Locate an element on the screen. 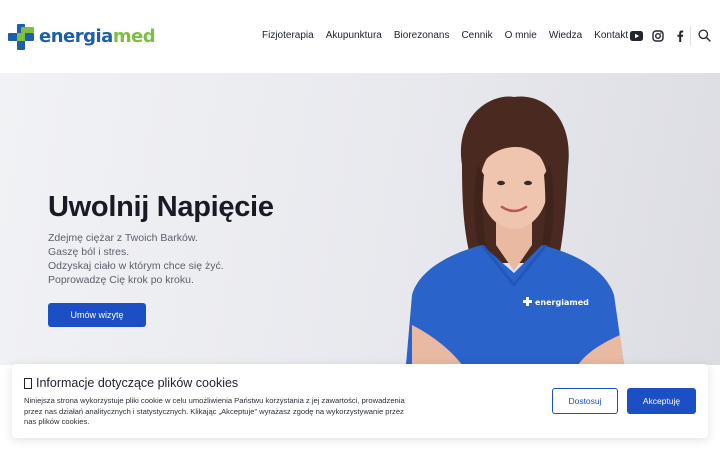  cookie-glyph-icon is located at coordinates (28, 383).